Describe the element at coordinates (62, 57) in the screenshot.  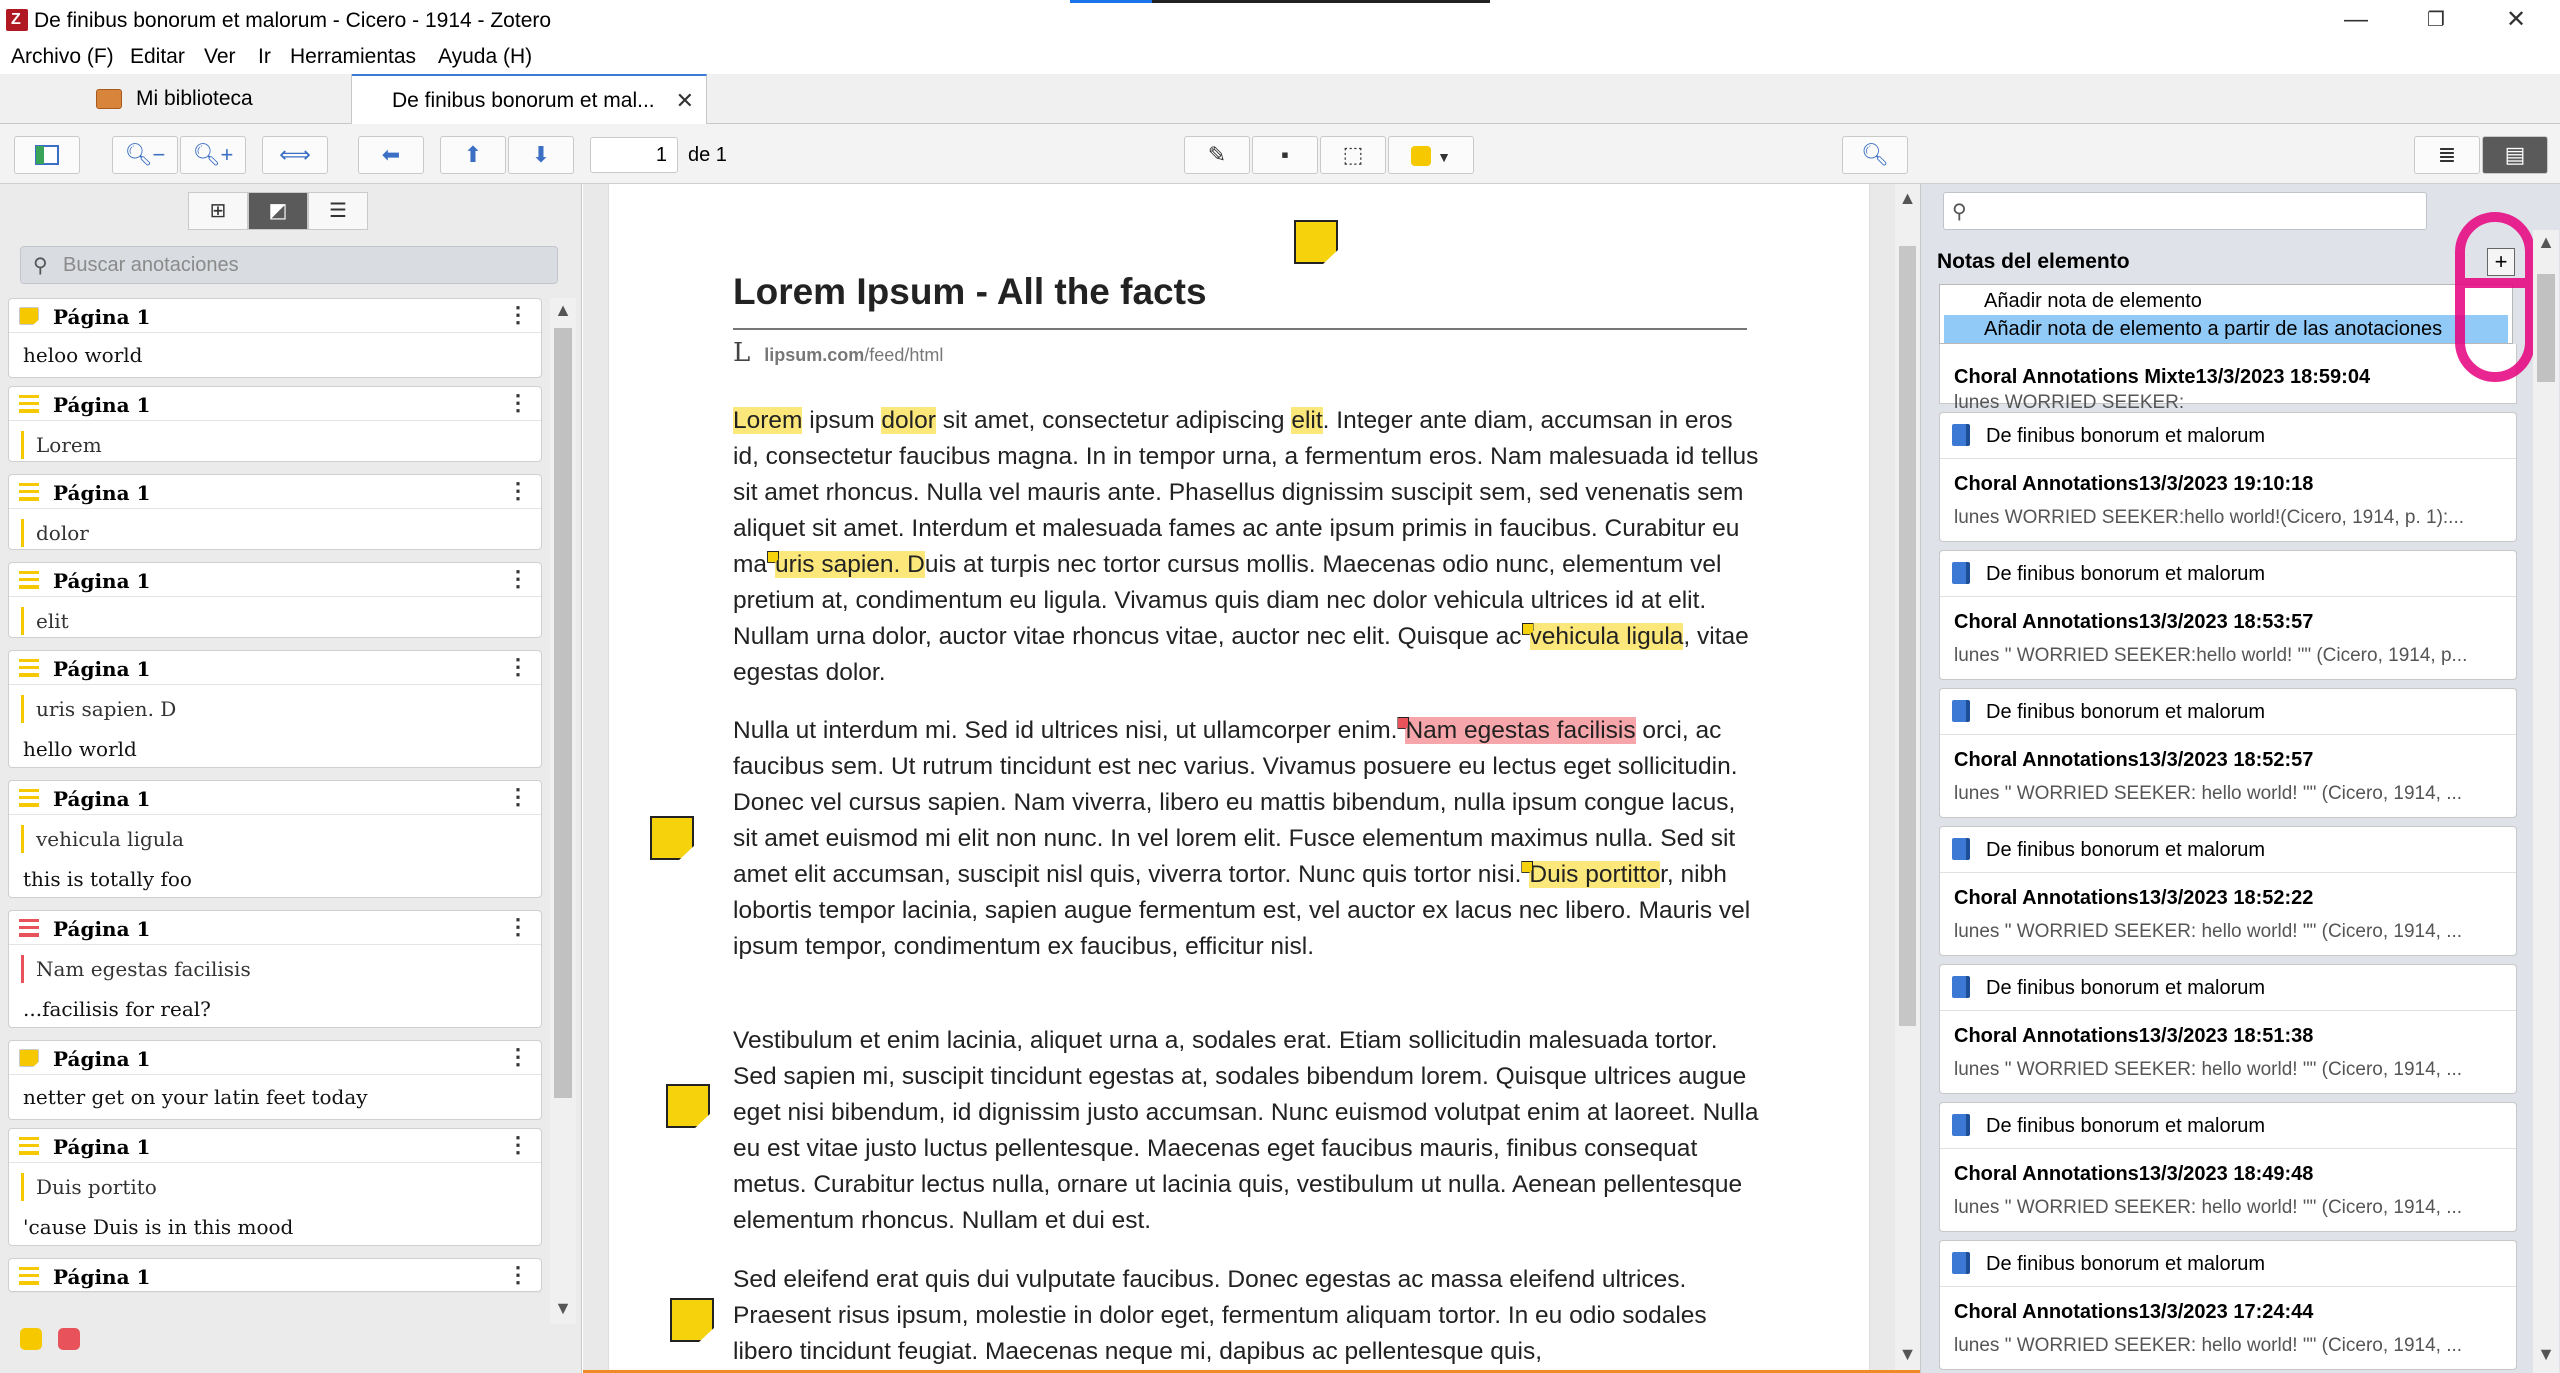
I see `menu-archivo: Archivo (F)` at that location.